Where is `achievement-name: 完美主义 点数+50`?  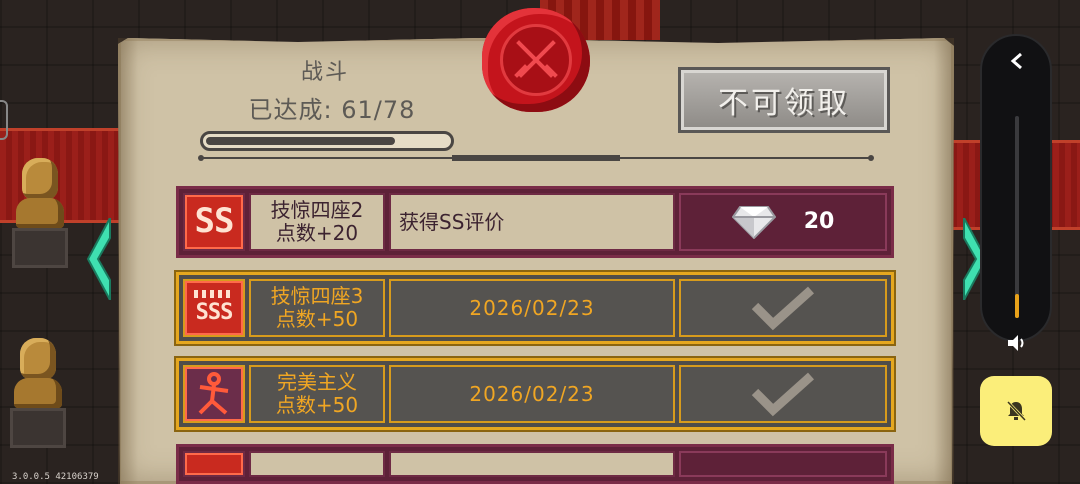
achievement-name: 完美主义 点数+50 is located at coordinates (317, 394).